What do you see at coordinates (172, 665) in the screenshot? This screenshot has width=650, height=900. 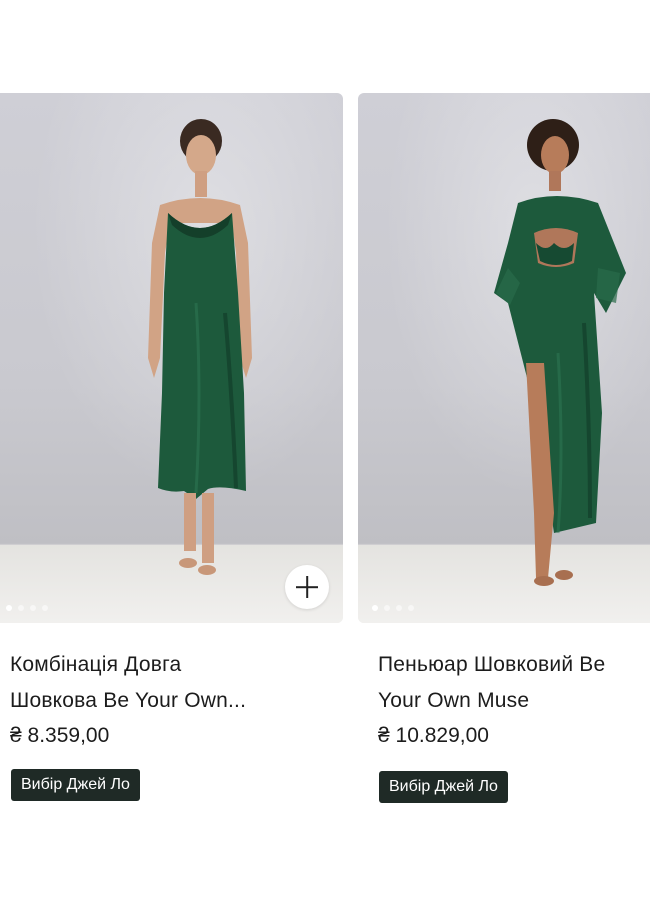 I see `product-title-line: Комбінація Довга` at bounding box center [172, 665].